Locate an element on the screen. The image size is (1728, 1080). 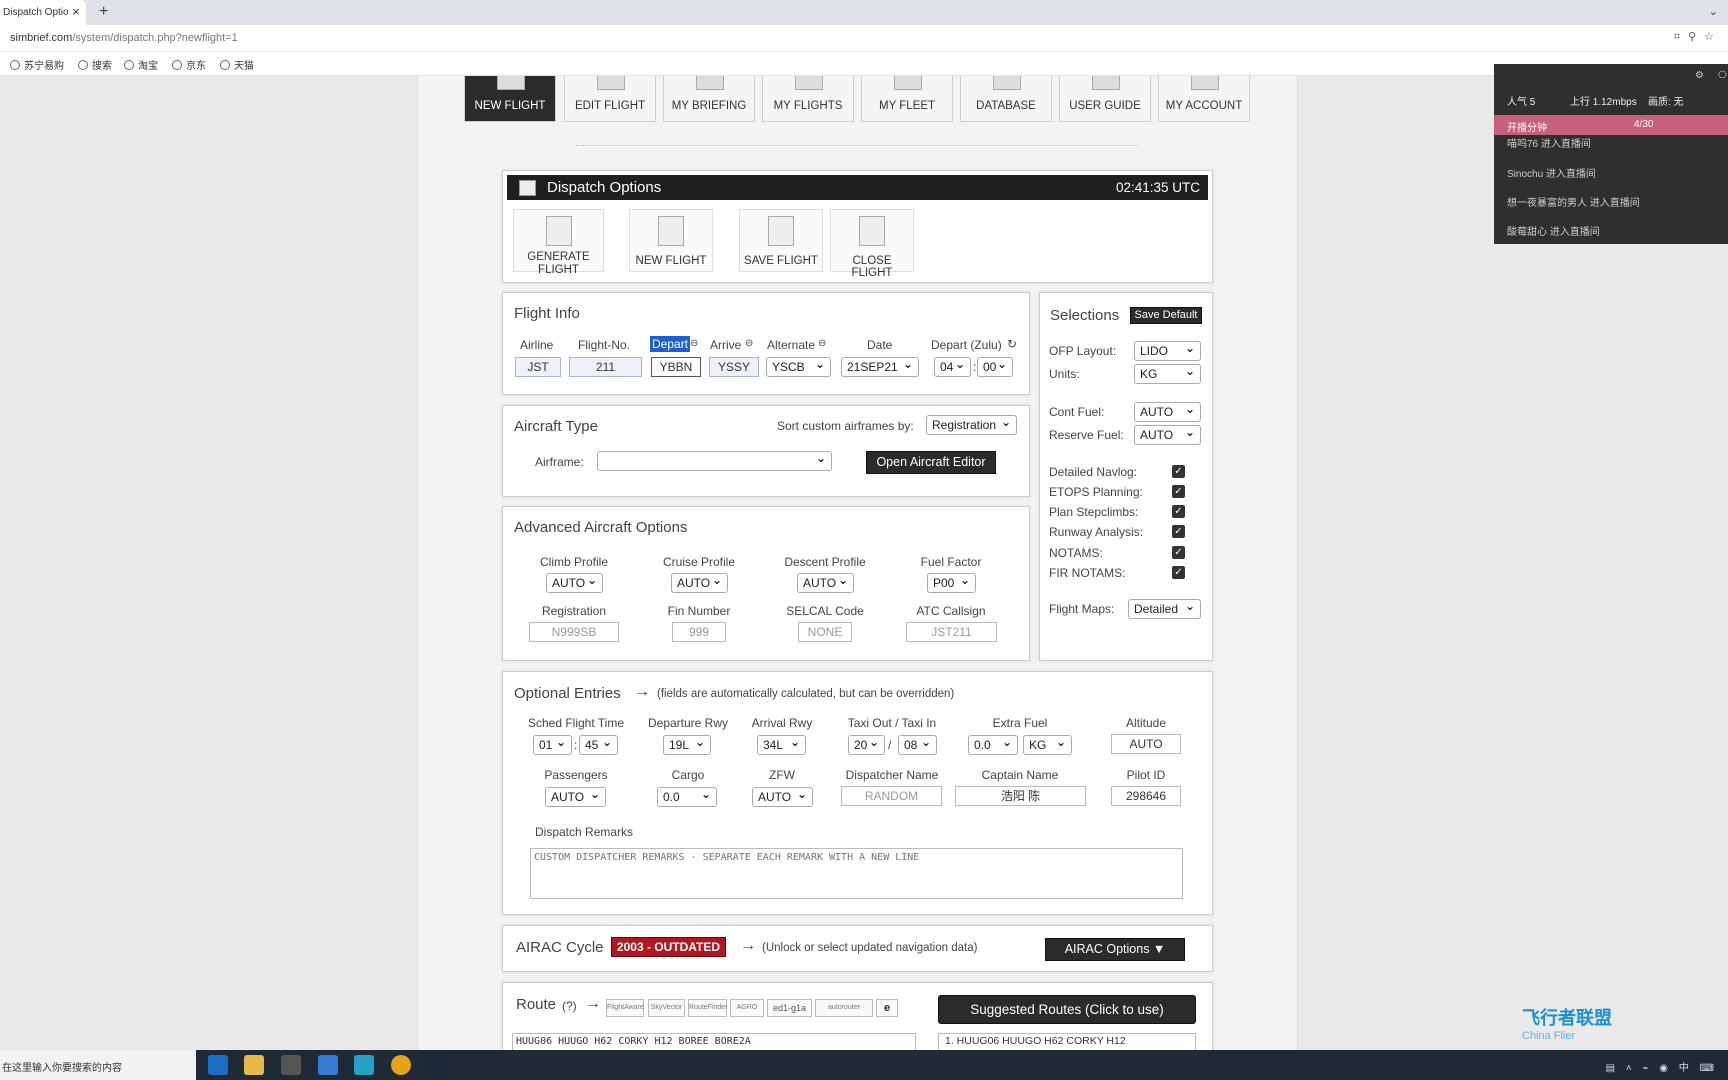
agro-logo: AGRO is located at coordinates (747, 1008).